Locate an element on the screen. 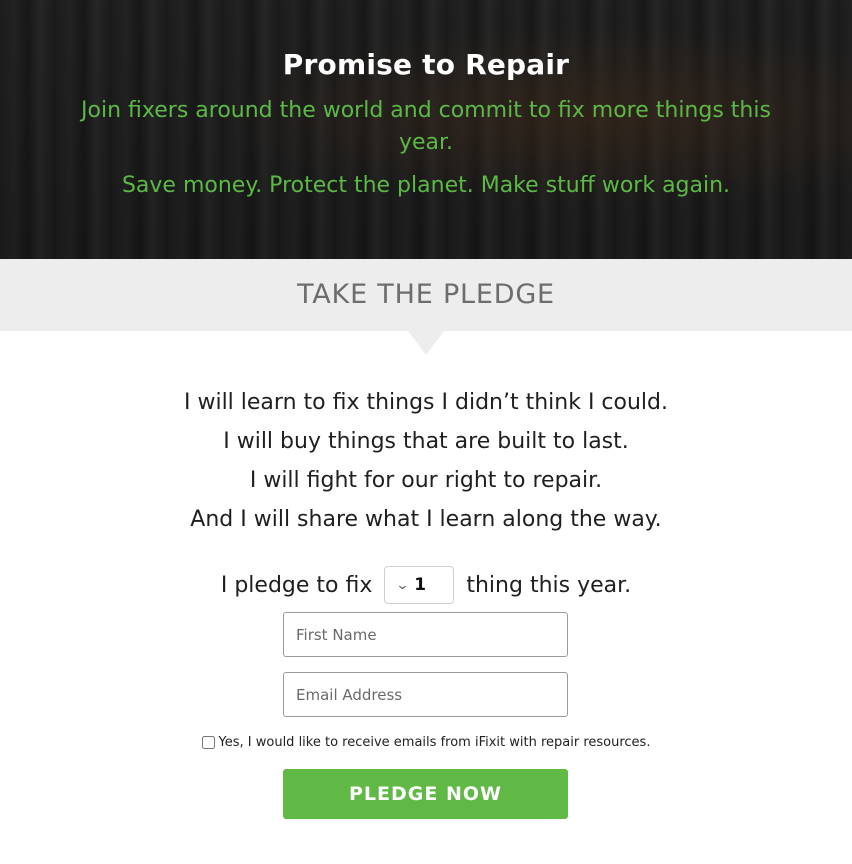 The image size is (852, 864). chevron-down-icon: ⌄ is located at coordinates (402, 585).